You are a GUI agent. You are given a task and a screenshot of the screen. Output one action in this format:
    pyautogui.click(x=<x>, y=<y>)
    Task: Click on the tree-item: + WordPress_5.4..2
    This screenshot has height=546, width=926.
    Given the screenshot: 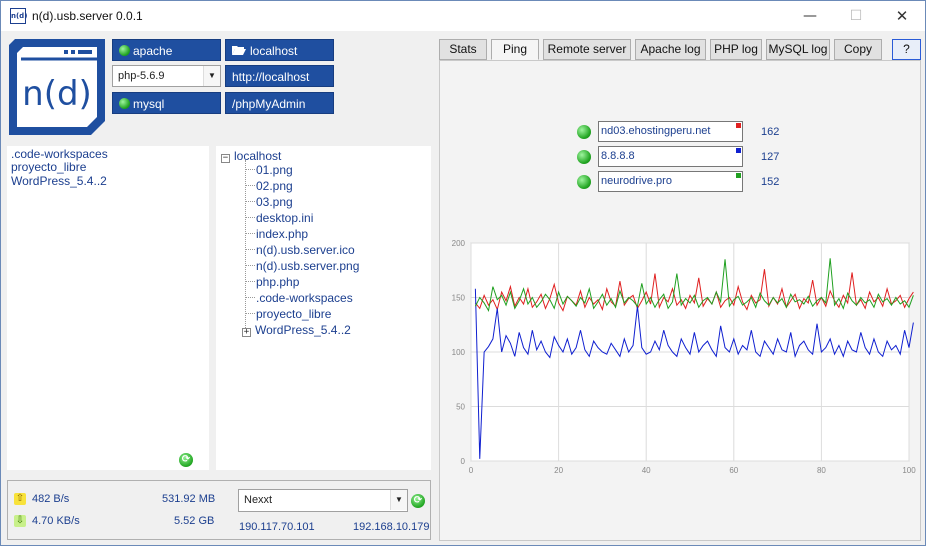 What is the action you would take?
    pyautogui.click(x=296, y=330)
    